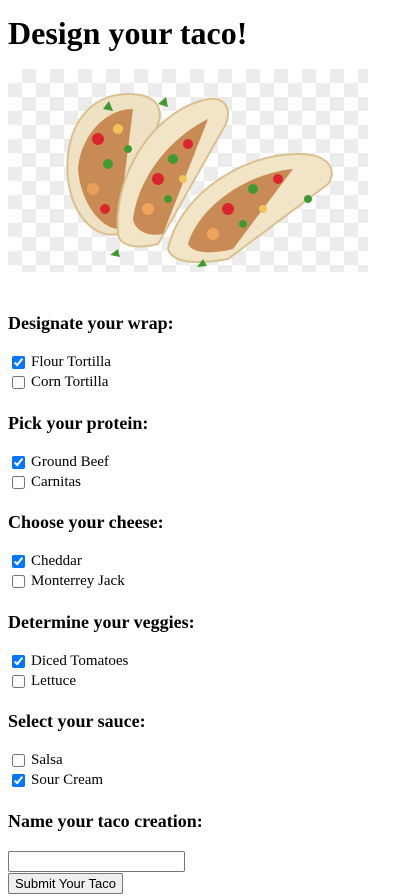 This screenshot has height=896, width=417. Describe the element at coordinates (18, 661) in the screenshot. I see `checkbox-diced-tomatoes` at that location.